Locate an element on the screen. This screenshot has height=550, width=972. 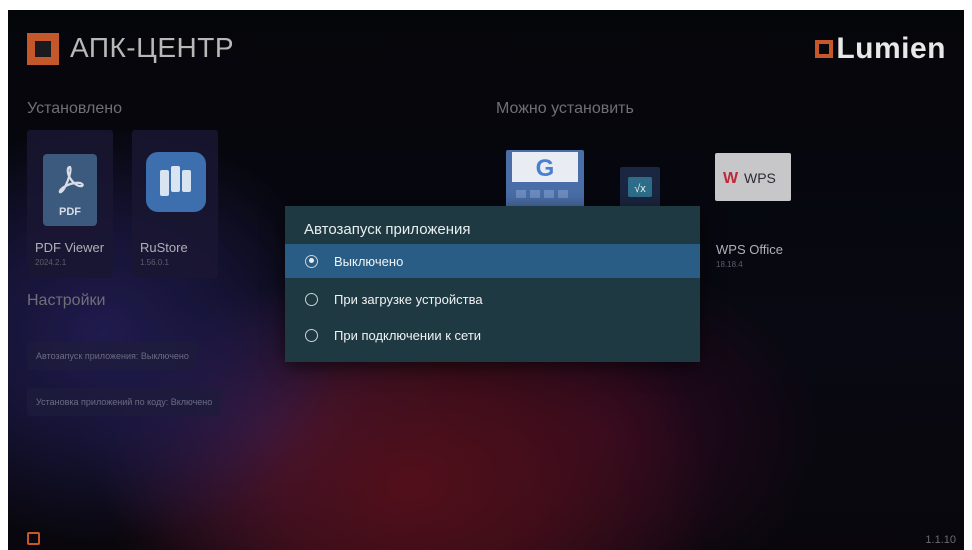
installed-section-title: Установлено is located at coordinates (74, 108).